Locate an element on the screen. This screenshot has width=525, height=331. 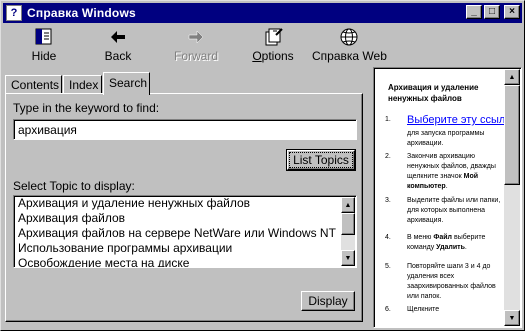
list-item: Использование программы архивации is located at coordinates (185, 248).